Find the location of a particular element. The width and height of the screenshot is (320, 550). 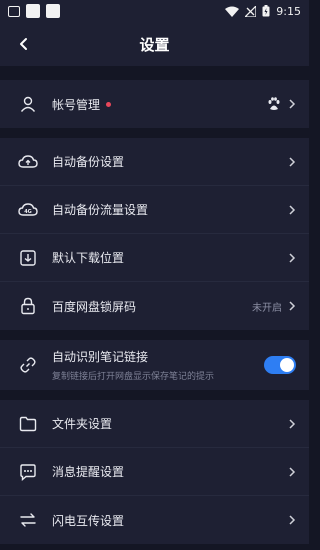

lock-icon is located at coordinates (28, 306).